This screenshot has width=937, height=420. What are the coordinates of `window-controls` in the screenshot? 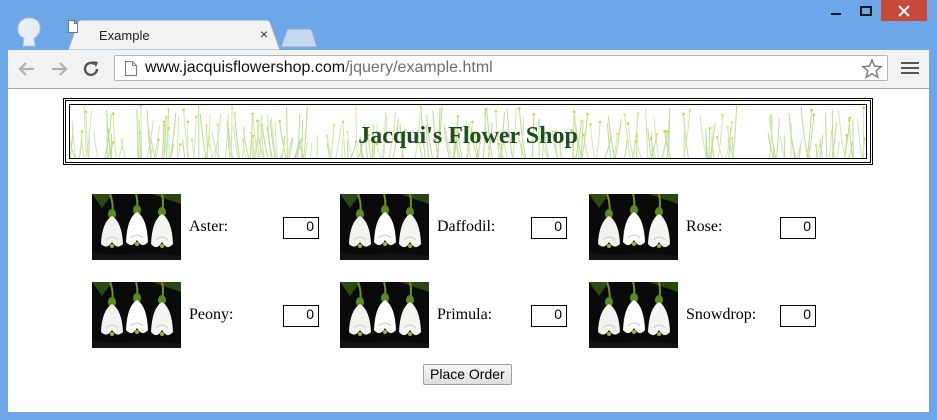 It's located at (874, 12).